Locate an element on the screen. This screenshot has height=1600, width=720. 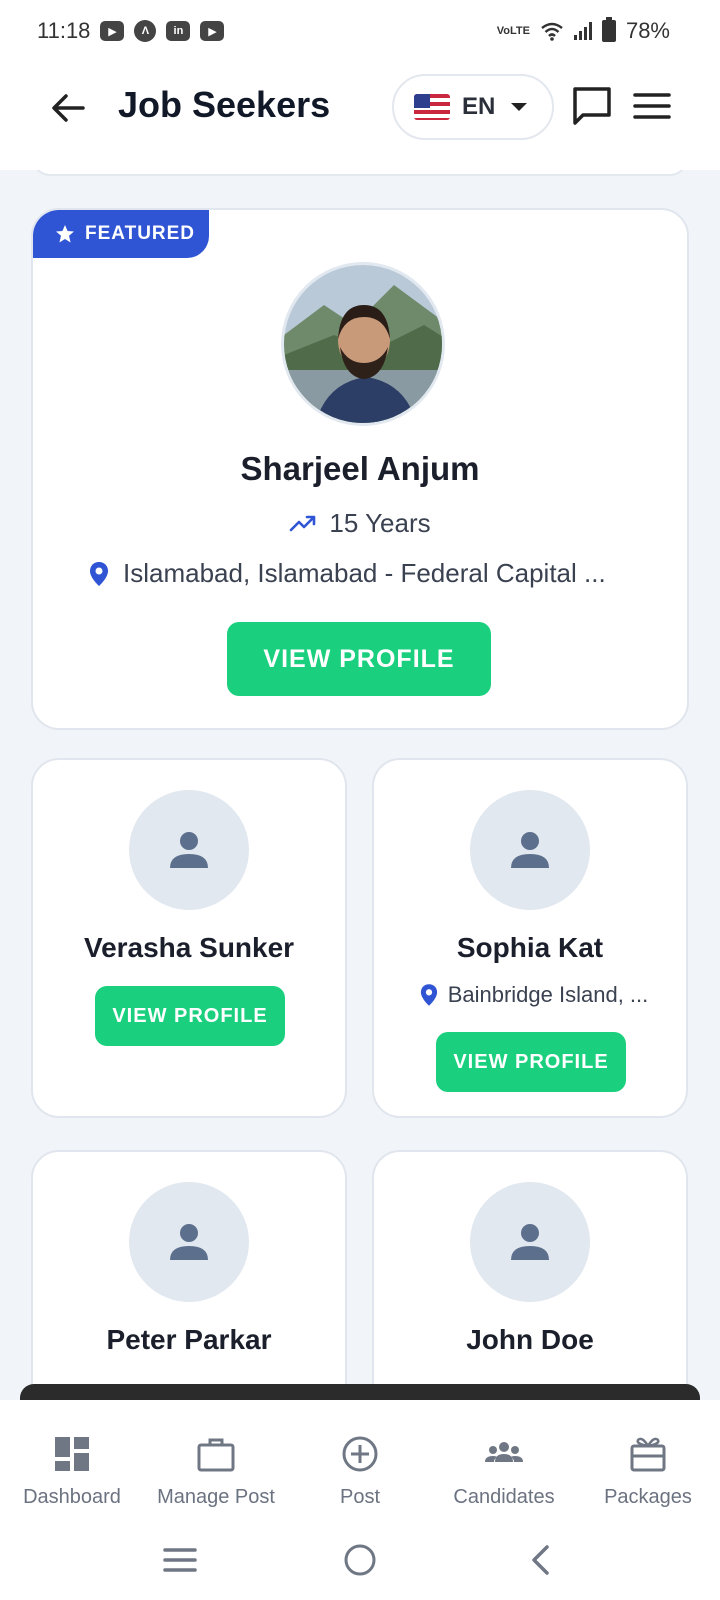
featured-badge-label: FEATURED is located at coordinates (140, 233).